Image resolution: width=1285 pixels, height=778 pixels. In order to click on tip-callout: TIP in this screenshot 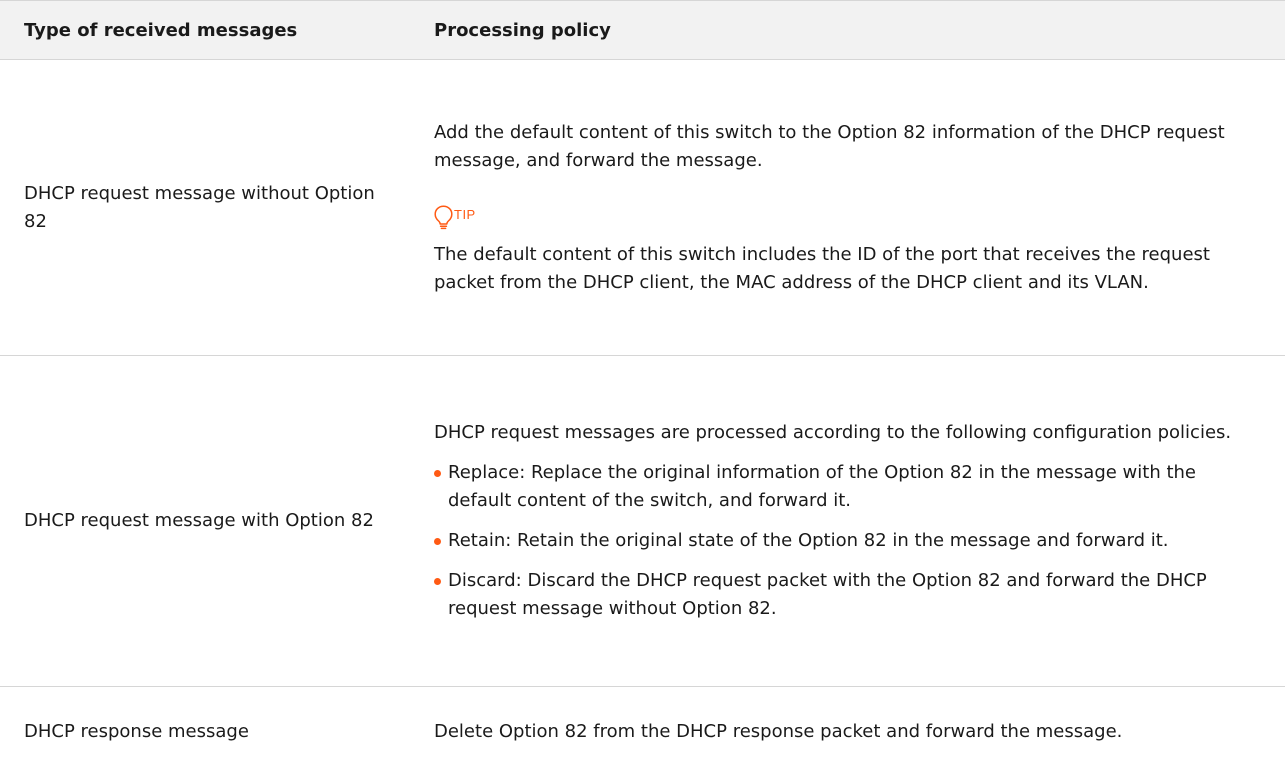, I will do `click(844, 214)`.